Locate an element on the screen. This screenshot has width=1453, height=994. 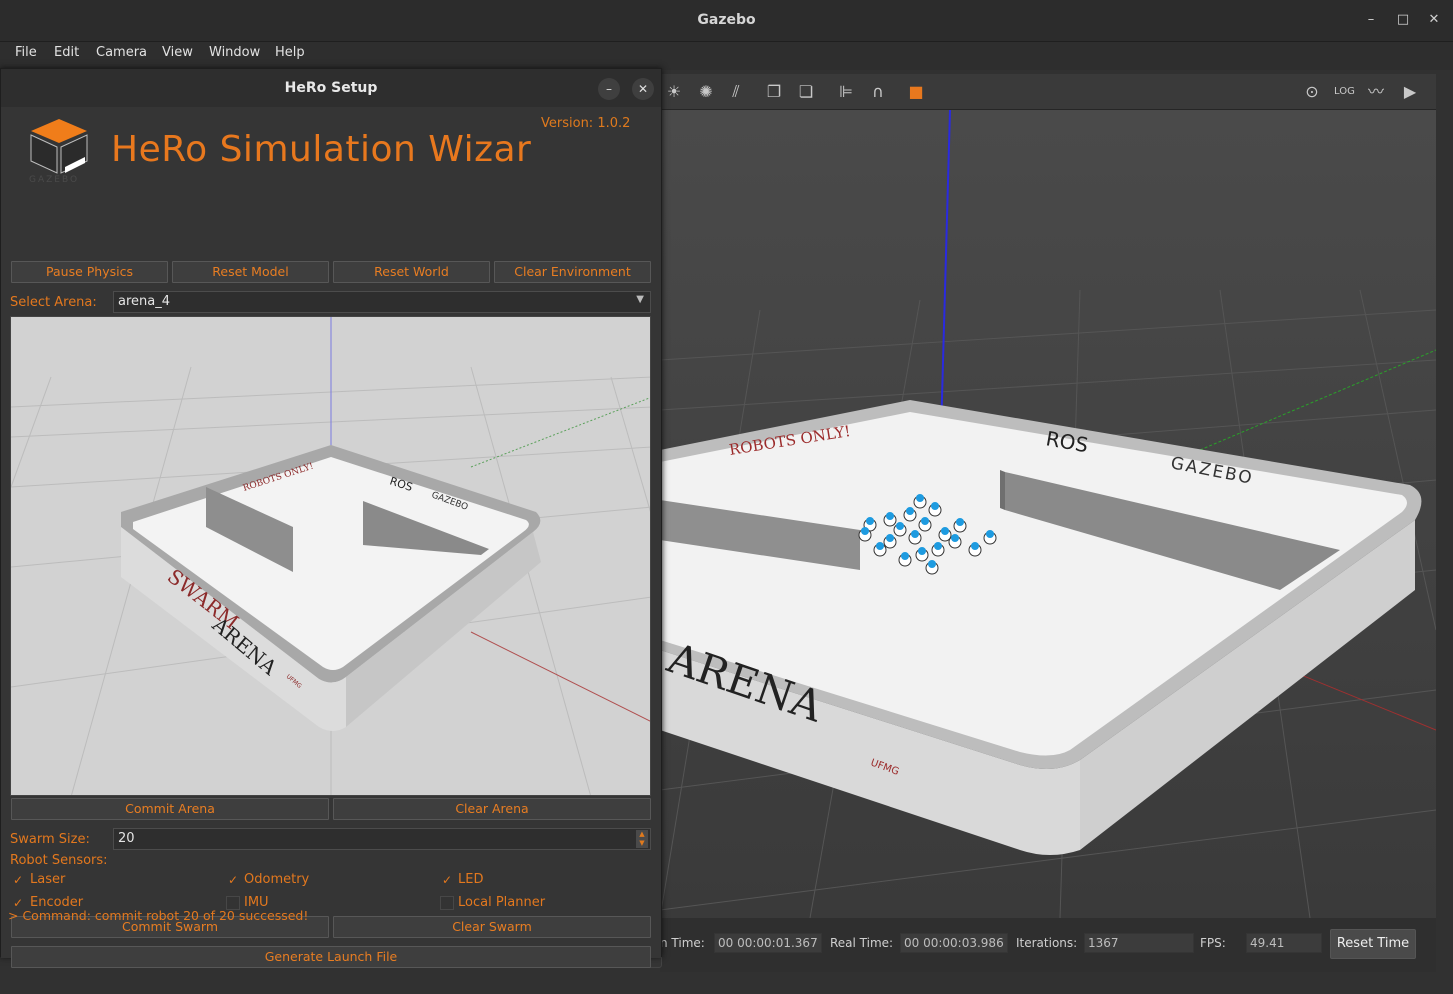
hero-titlebar: HeRo Setup – ✕ is located at coordinates (331, 88).